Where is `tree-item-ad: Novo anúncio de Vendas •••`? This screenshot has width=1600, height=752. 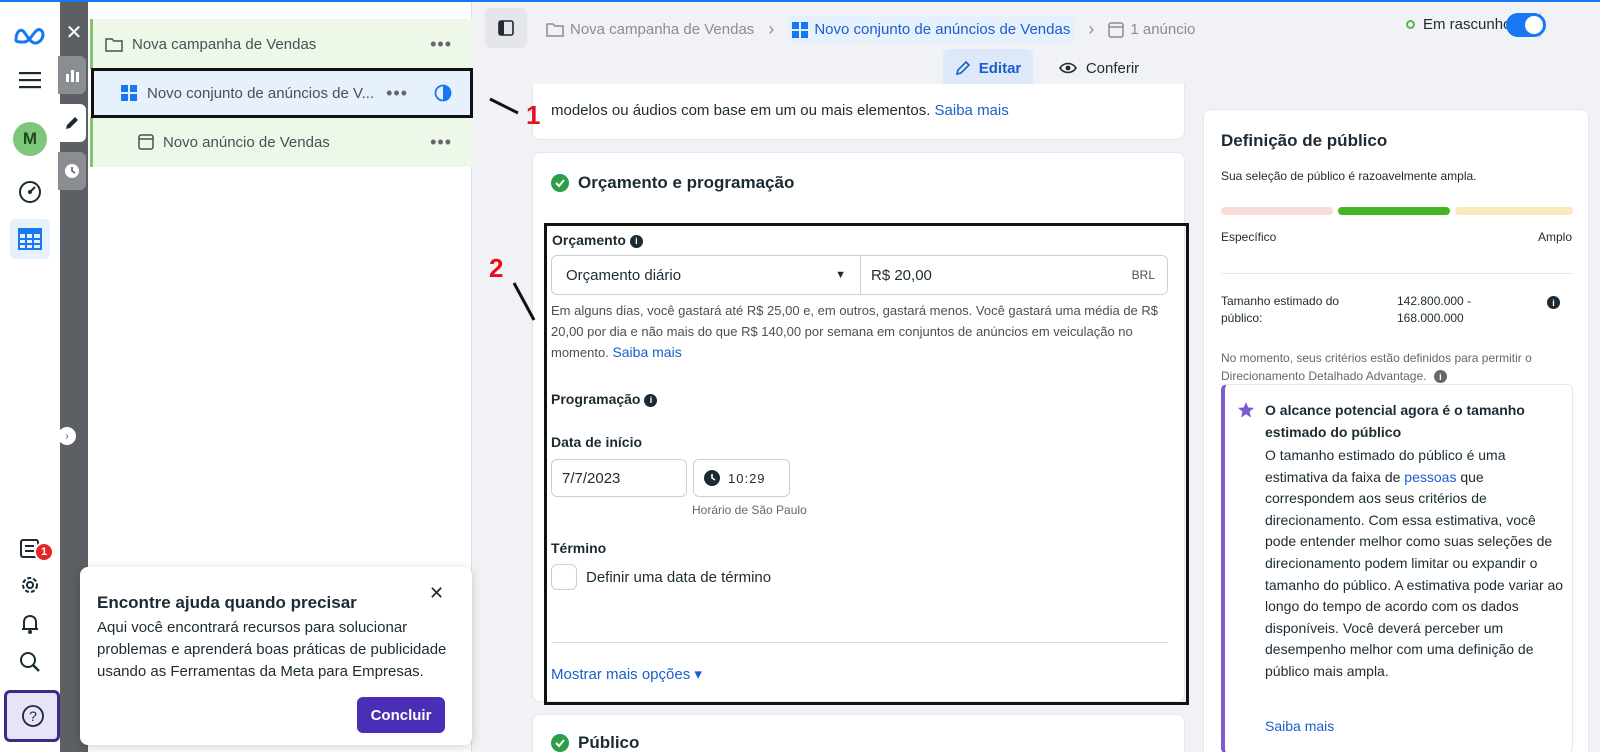 tree-item-ad: Novo anúncio de Vendas ••• is located at coordinates (281, 142).